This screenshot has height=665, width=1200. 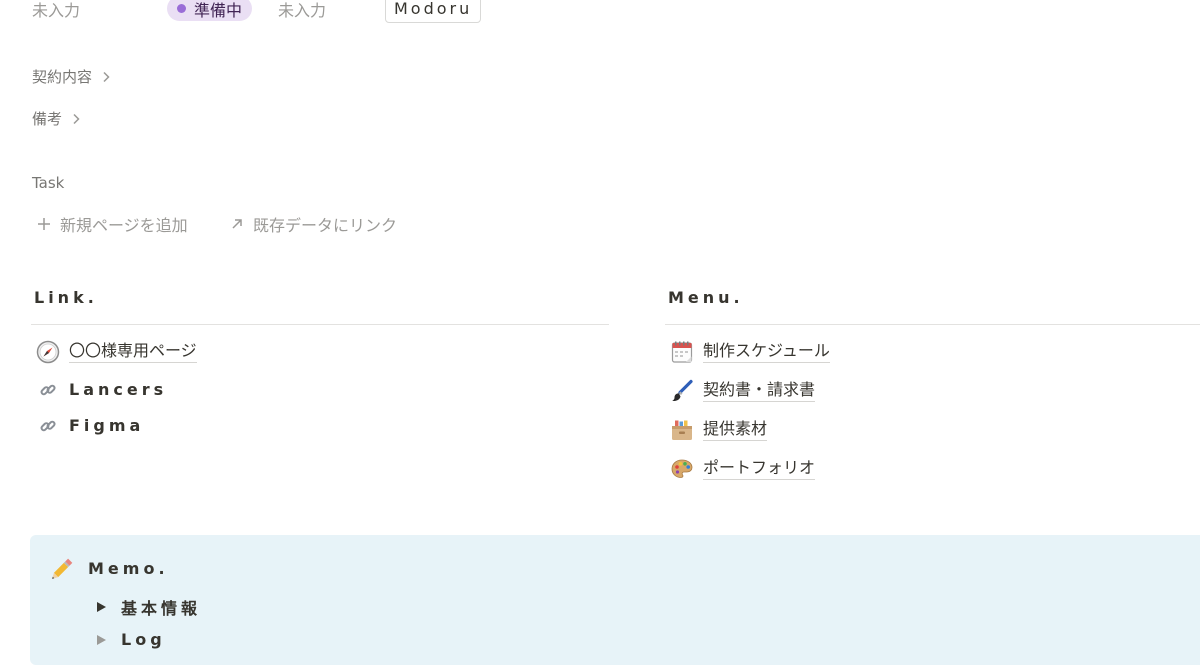 I want to click on memo-toggle-label: 基本情報, so click(x=161, y=608).